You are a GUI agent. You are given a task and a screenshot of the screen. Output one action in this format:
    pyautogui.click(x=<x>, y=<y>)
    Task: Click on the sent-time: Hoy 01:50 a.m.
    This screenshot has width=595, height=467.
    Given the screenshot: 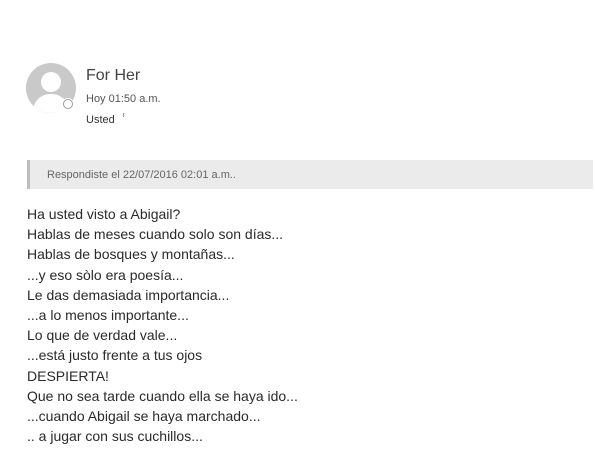 What is the action you would take?
    pyautogui.click(x=123, y=99)
    